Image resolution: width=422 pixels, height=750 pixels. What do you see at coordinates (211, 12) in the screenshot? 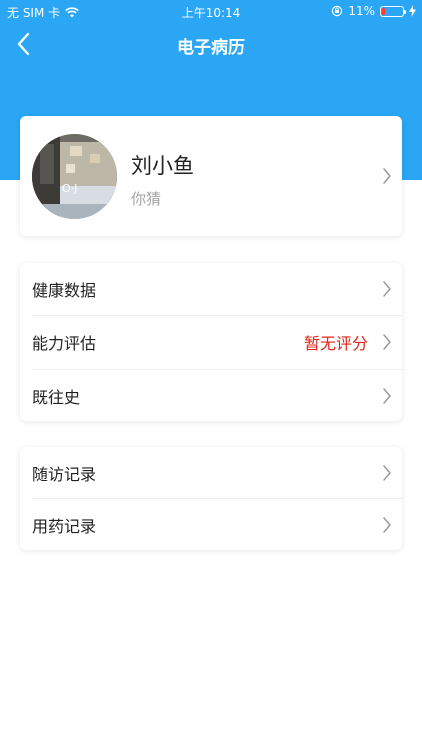
I see `status-bar: 无 SIM 卡 上午10:14 11%` at bounding box center [211, 12].